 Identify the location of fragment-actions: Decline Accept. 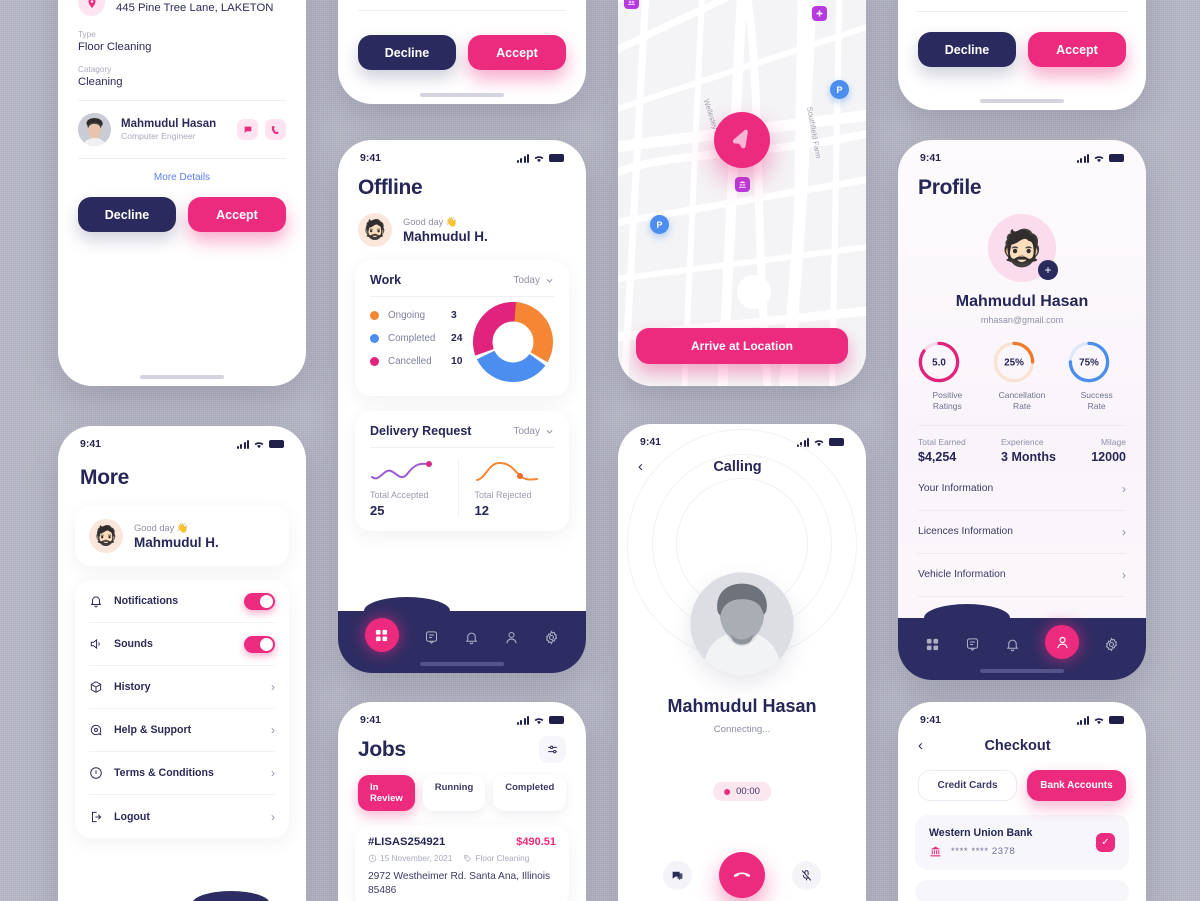
(462, 45).